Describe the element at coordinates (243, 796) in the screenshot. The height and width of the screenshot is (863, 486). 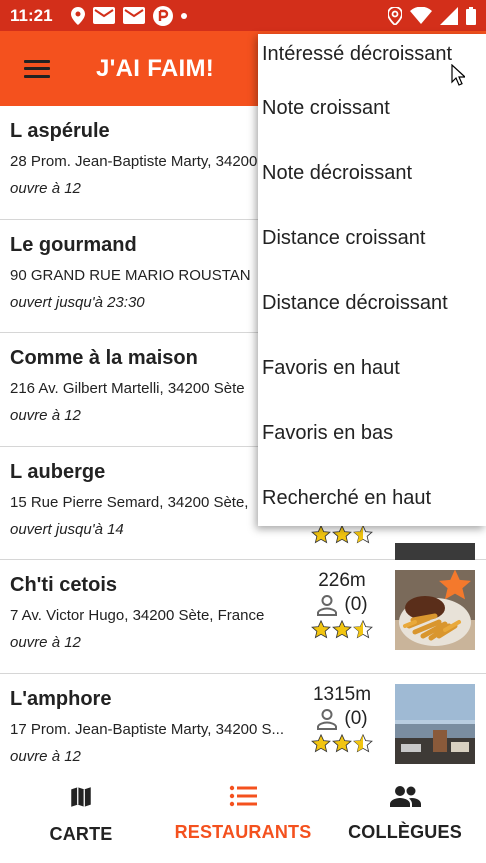
I see `list-icon` at that location.